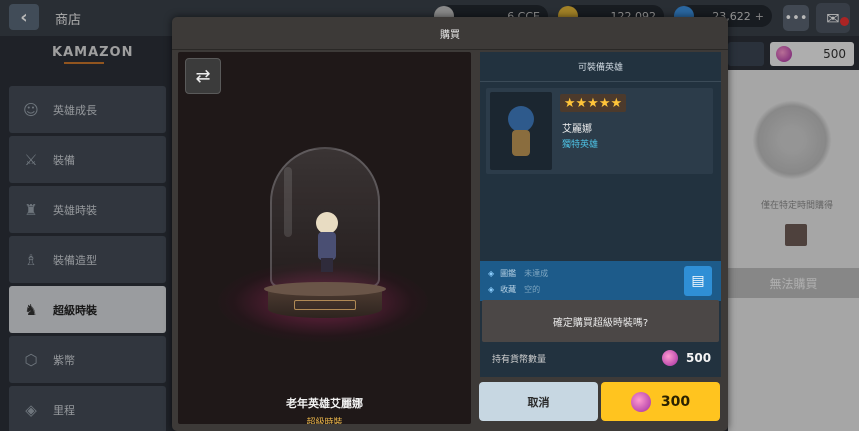  I want to click on collection-value: 未達成, so click(536, 273).